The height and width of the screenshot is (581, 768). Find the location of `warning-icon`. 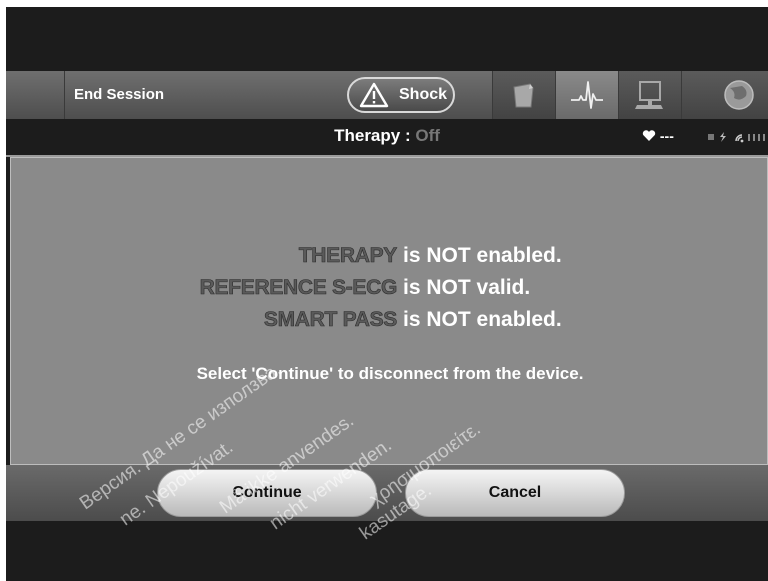

warning-icon is located at coordinates (374, 95).